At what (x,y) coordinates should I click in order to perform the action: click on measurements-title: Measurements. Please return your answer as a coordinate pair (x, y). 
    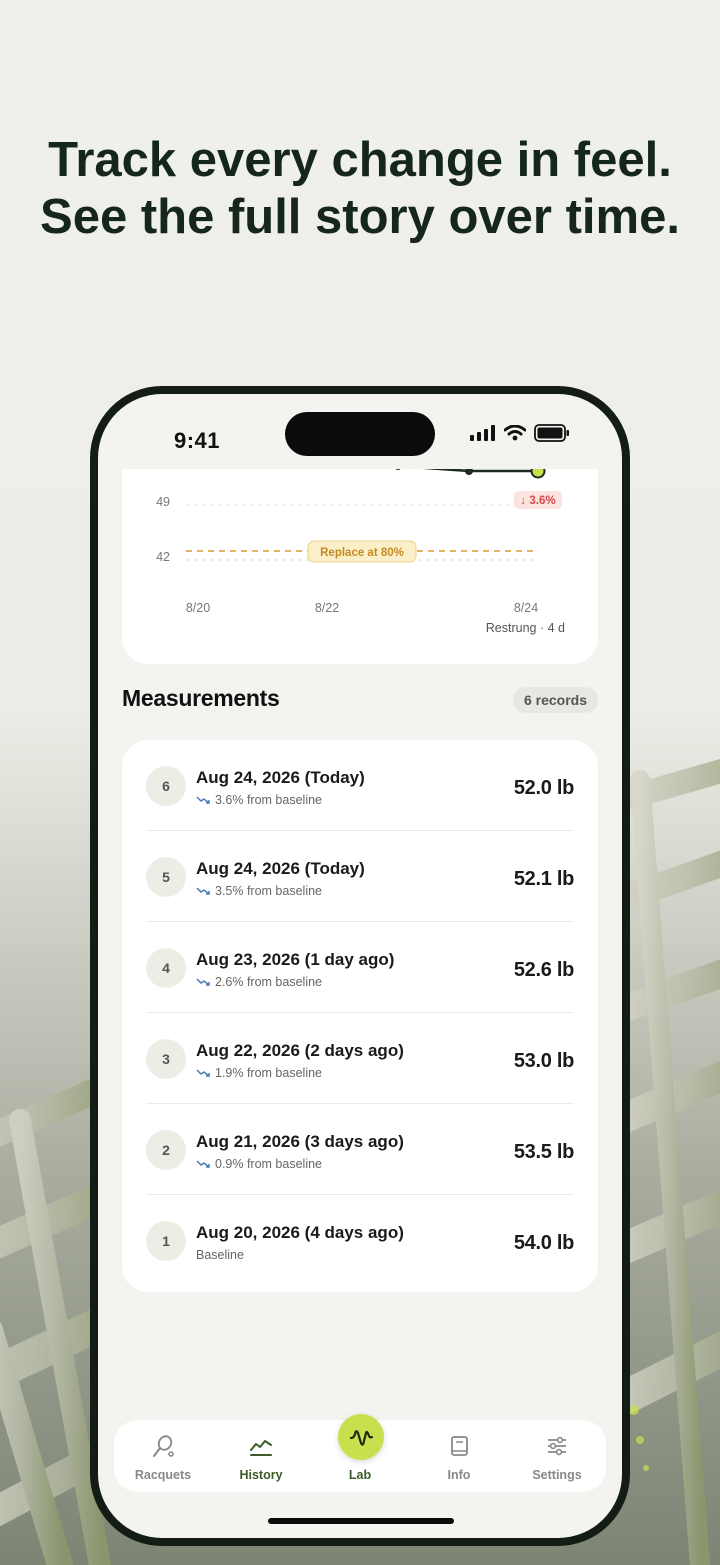
    Looking at the image, I should click on (201, 698).